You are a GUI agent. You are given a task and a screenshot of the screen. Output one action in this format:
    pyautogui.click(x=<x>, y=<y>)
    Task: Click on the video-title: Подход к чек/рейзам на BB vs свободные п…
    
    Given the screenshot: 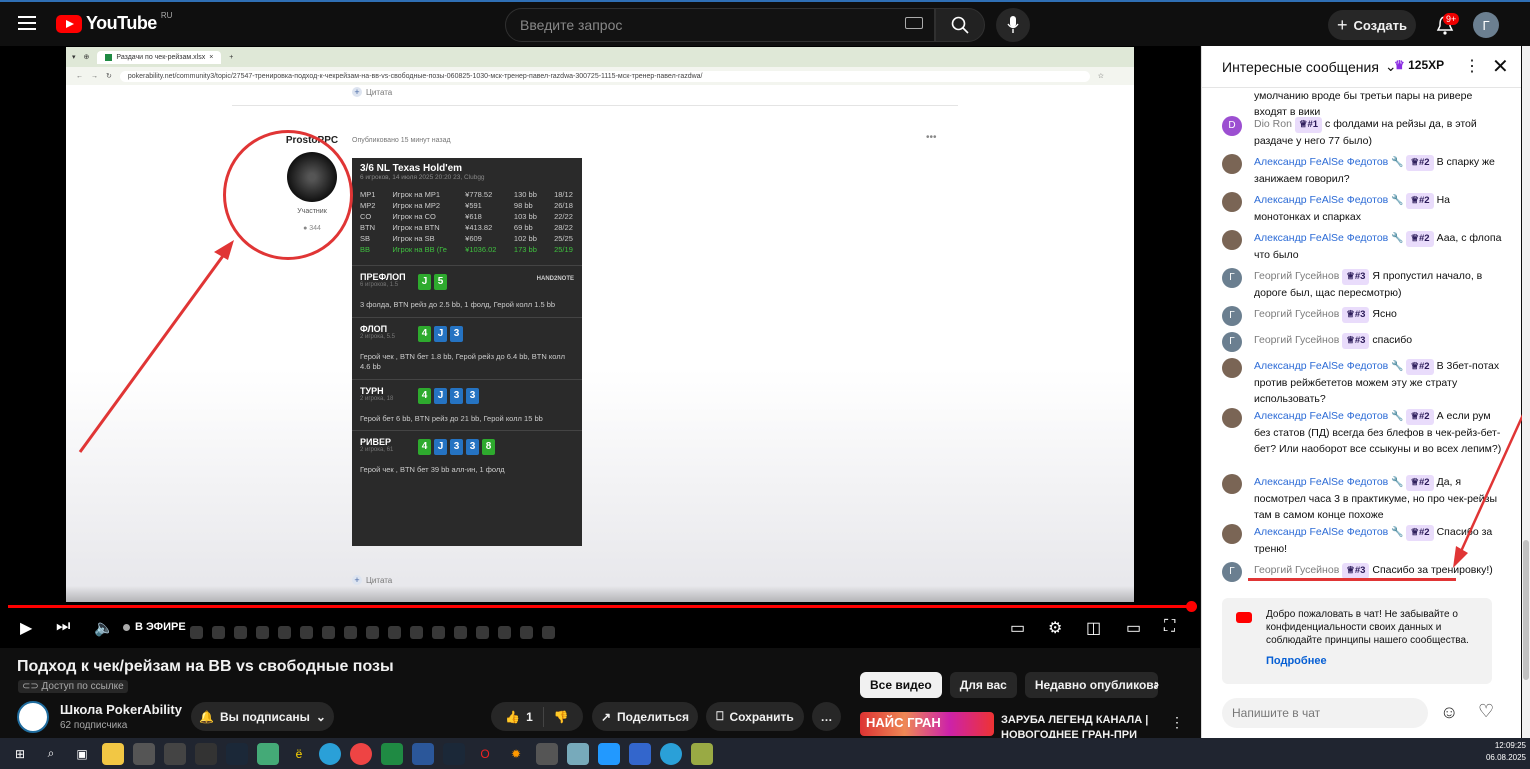 What is the action you would take?
    pyautogui.click(x=205, y=666)
    